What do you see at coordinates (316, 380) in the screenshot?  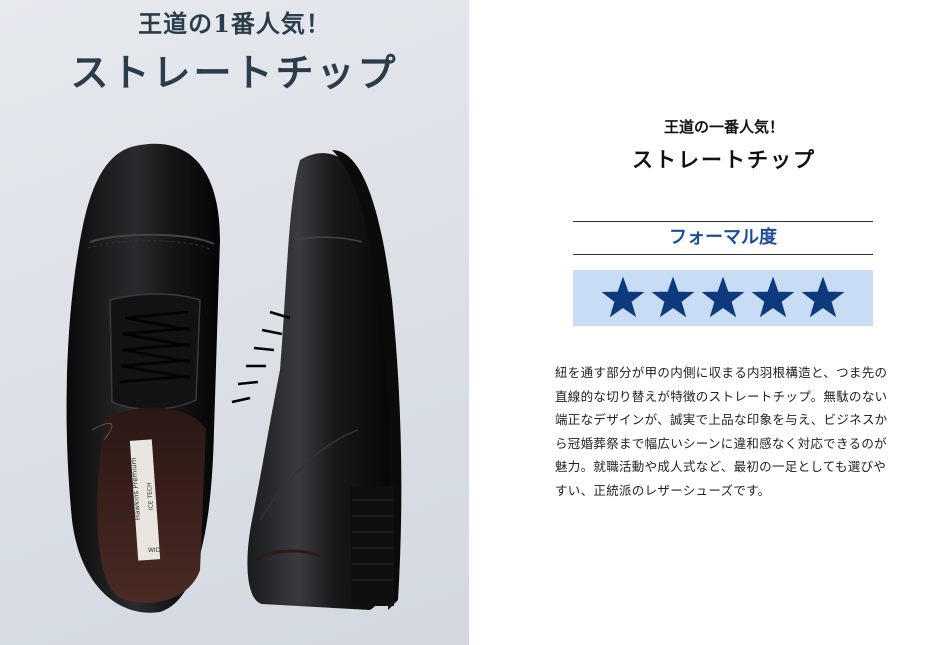 I see `right-shoe` at bounding box center [316, 380].